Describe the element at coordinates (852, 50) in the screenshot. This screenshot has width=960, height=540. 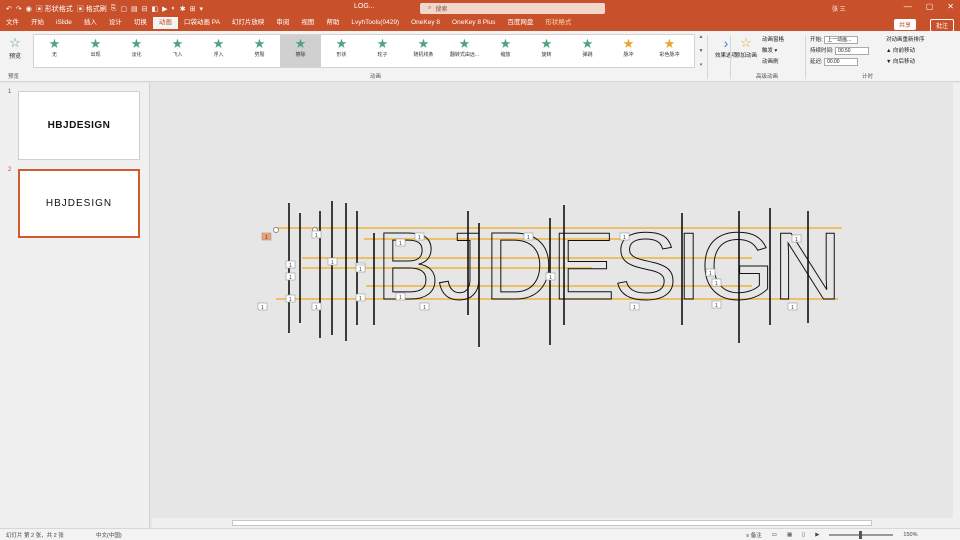
I see `duration-input: 00.50` at that location.